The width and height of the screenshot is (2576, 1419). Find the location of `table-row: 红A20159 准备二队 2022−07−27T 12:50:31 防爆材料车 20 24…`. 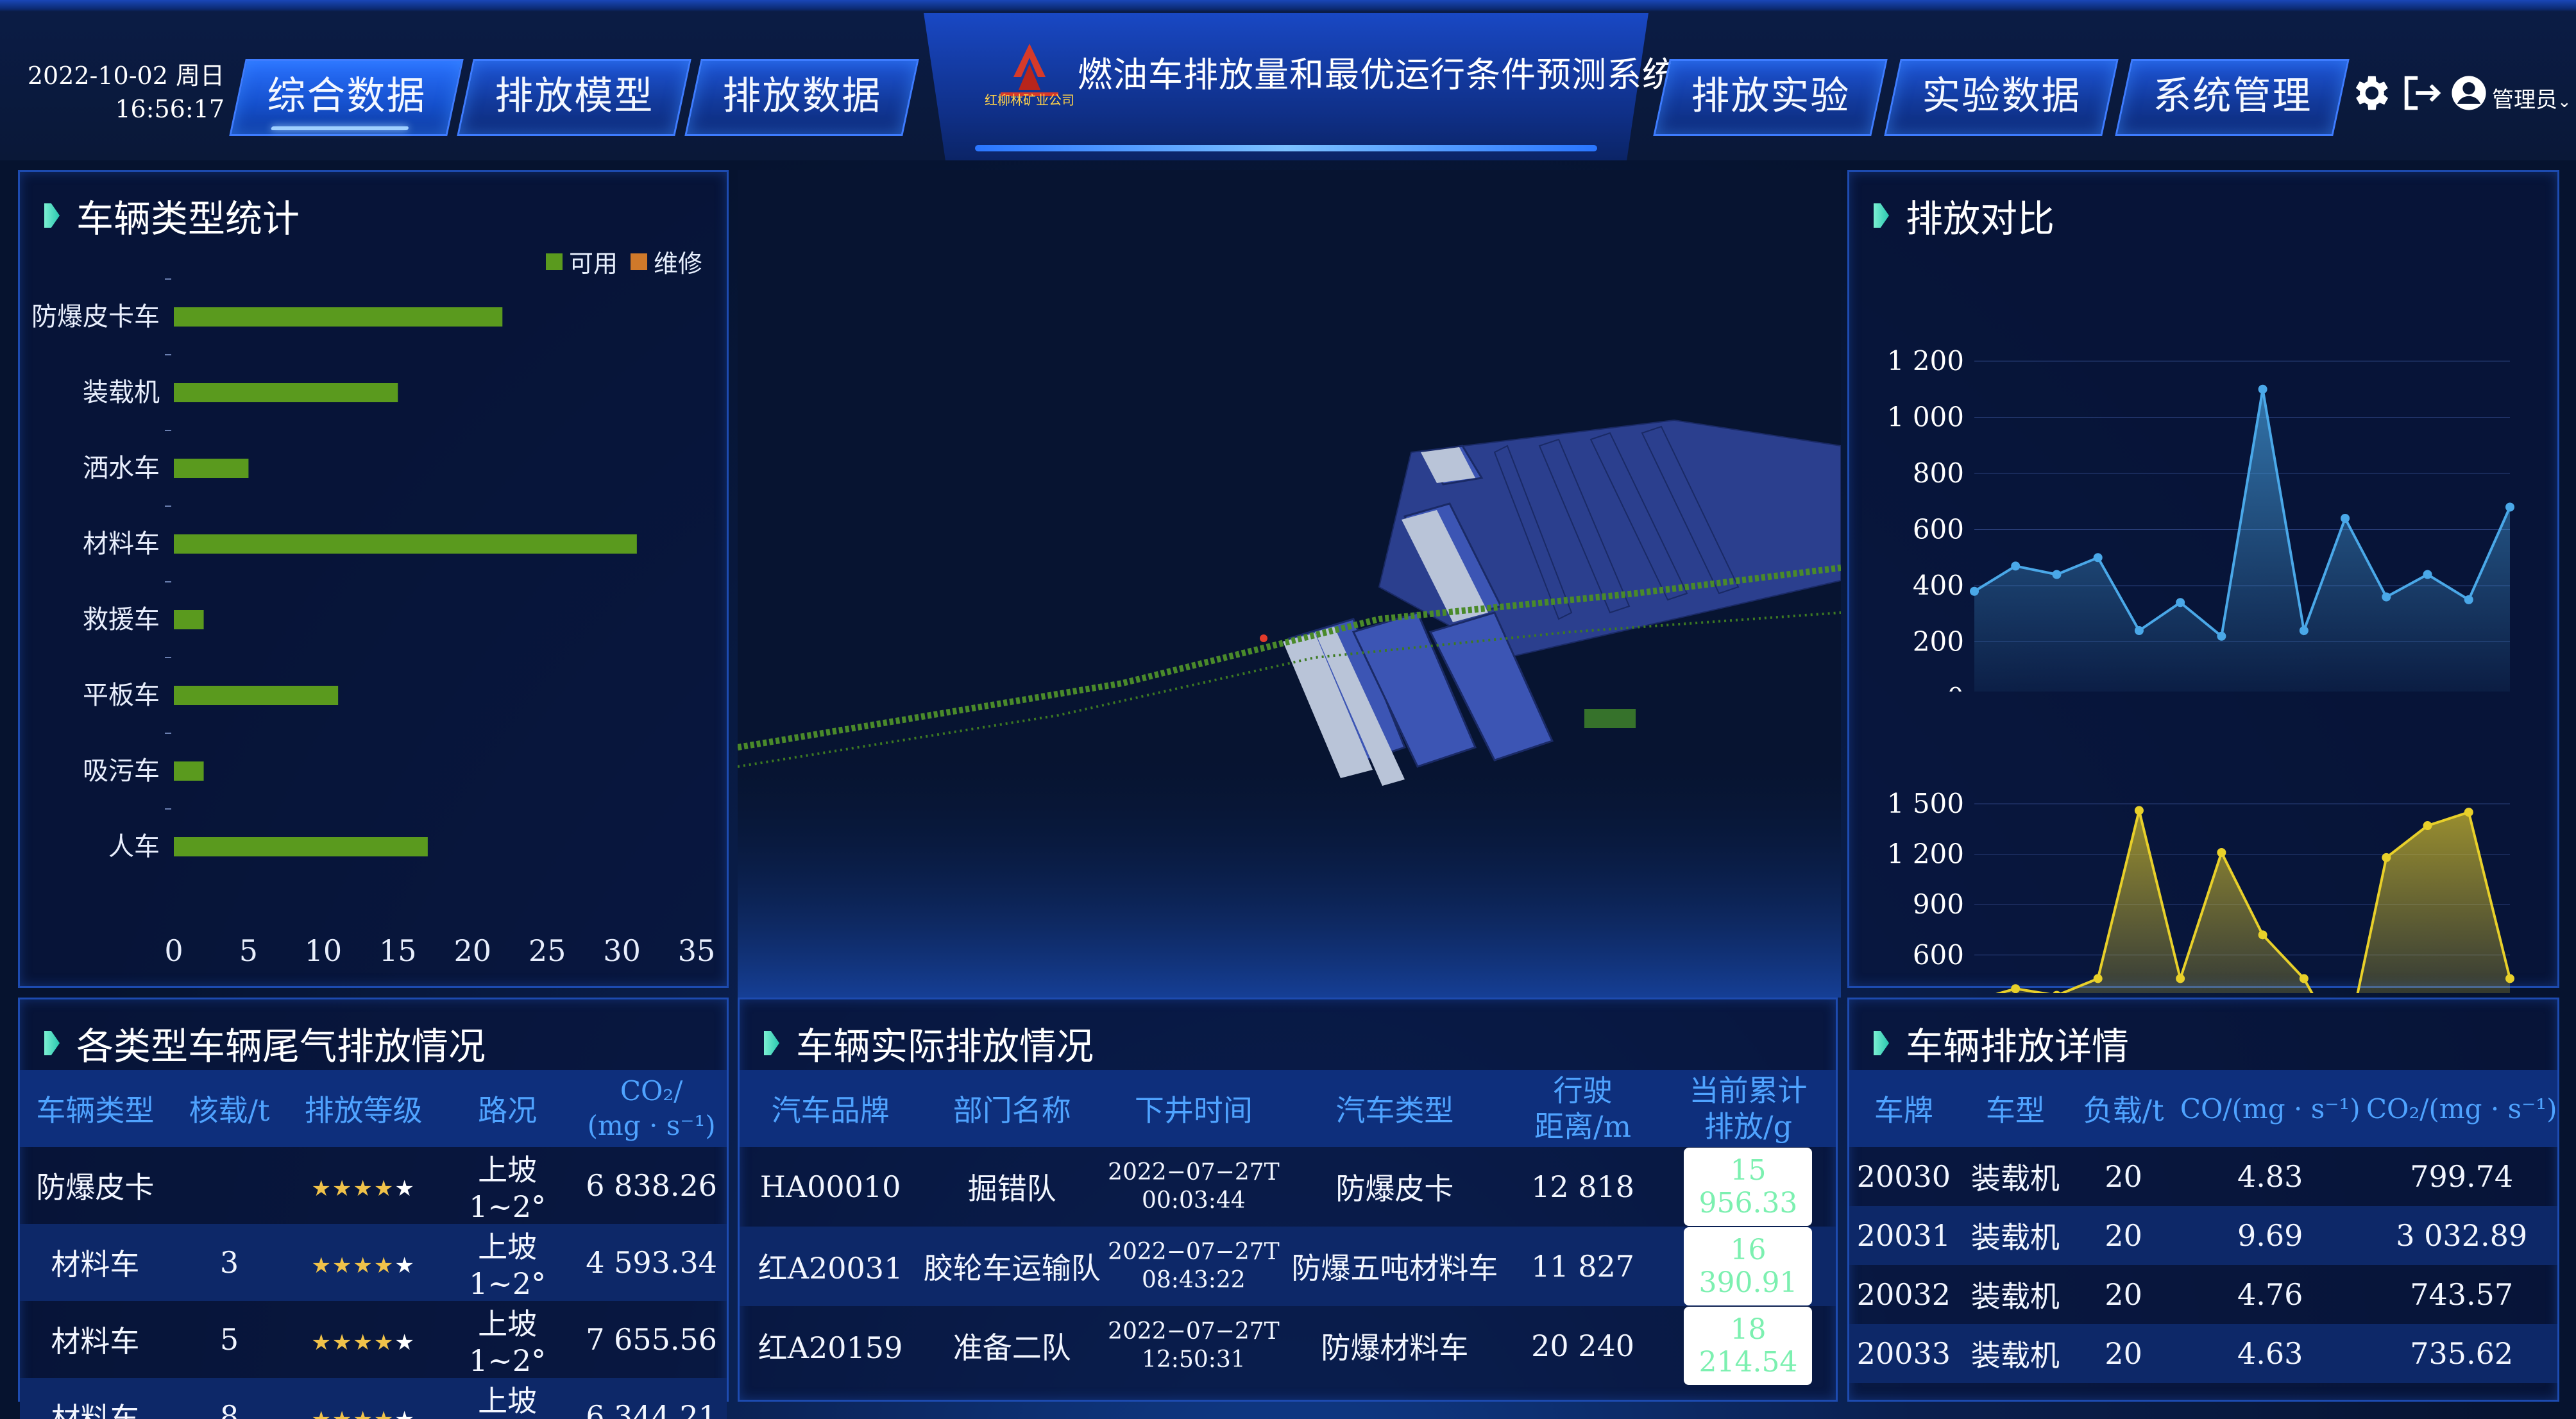

table-row: 红A20159 准备二队 2022−07−27T 12:50:31 防爆材料车 20 24… is located at coordinates (1288, 1346).